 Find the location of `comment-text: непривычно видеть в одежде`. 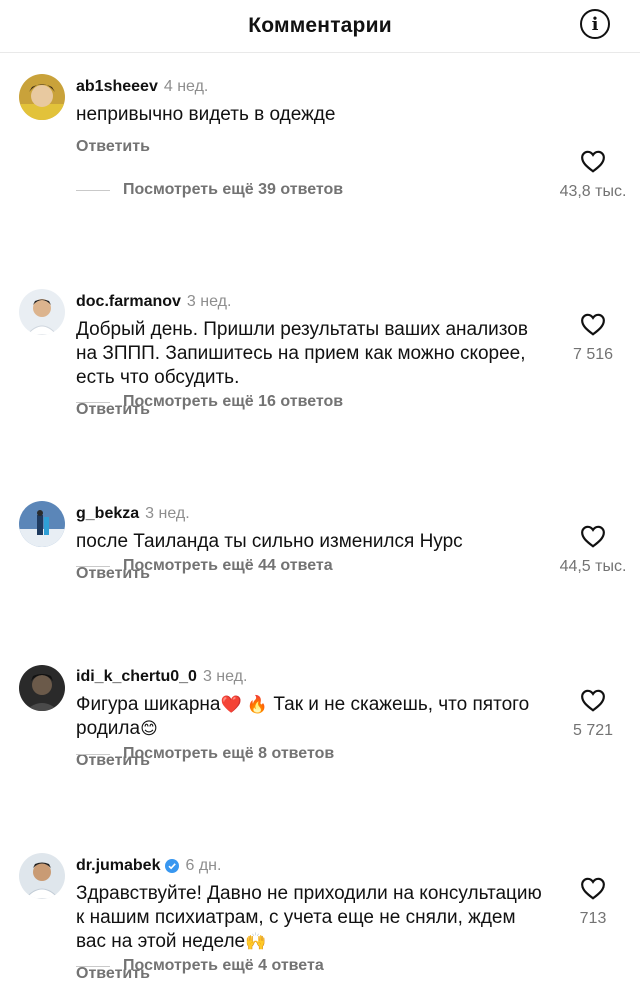

comment-text: непривычно видеть в одежде is located at coordinates (206, 114).